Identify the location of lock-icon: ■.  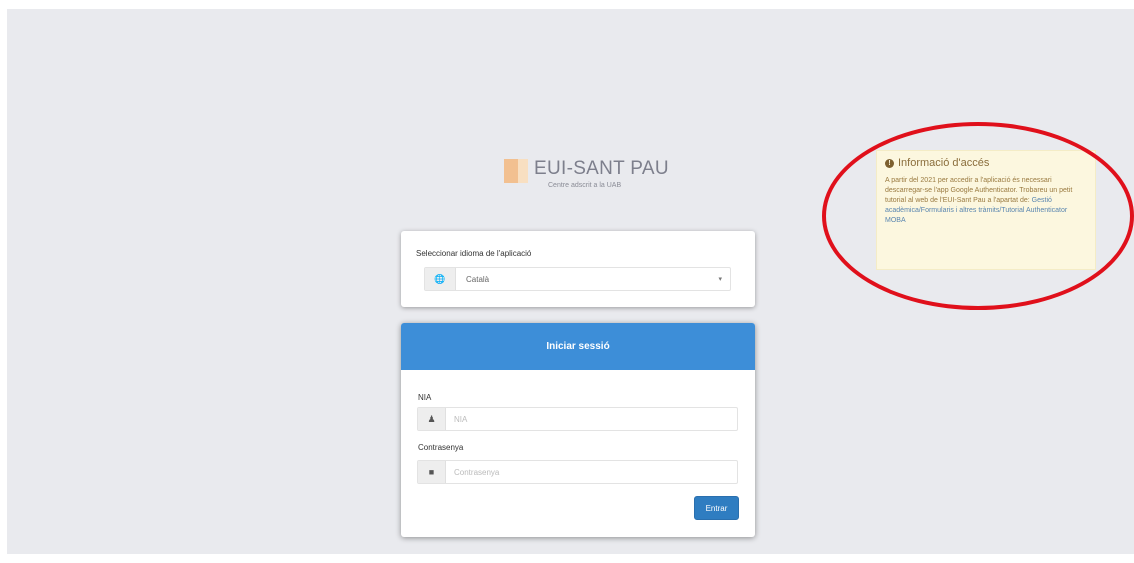
(432, 472).